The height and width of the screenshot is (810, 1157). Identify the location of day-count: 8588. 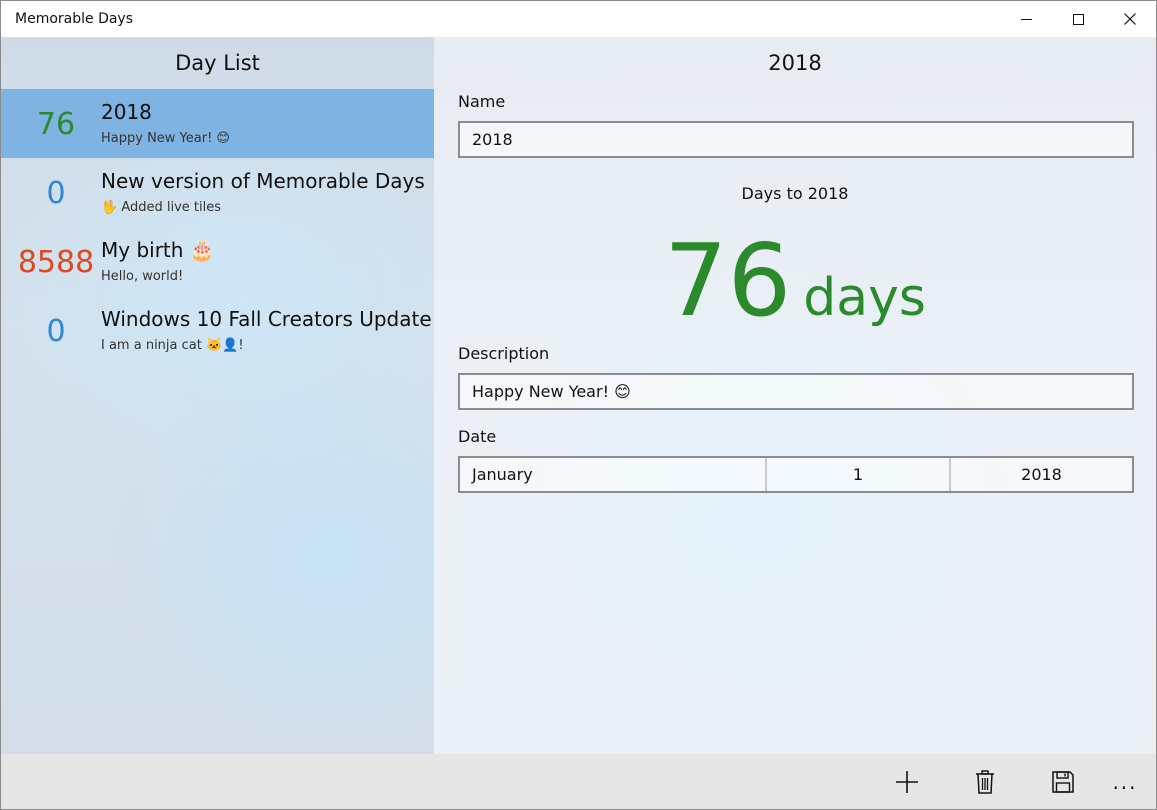
(56, 262).